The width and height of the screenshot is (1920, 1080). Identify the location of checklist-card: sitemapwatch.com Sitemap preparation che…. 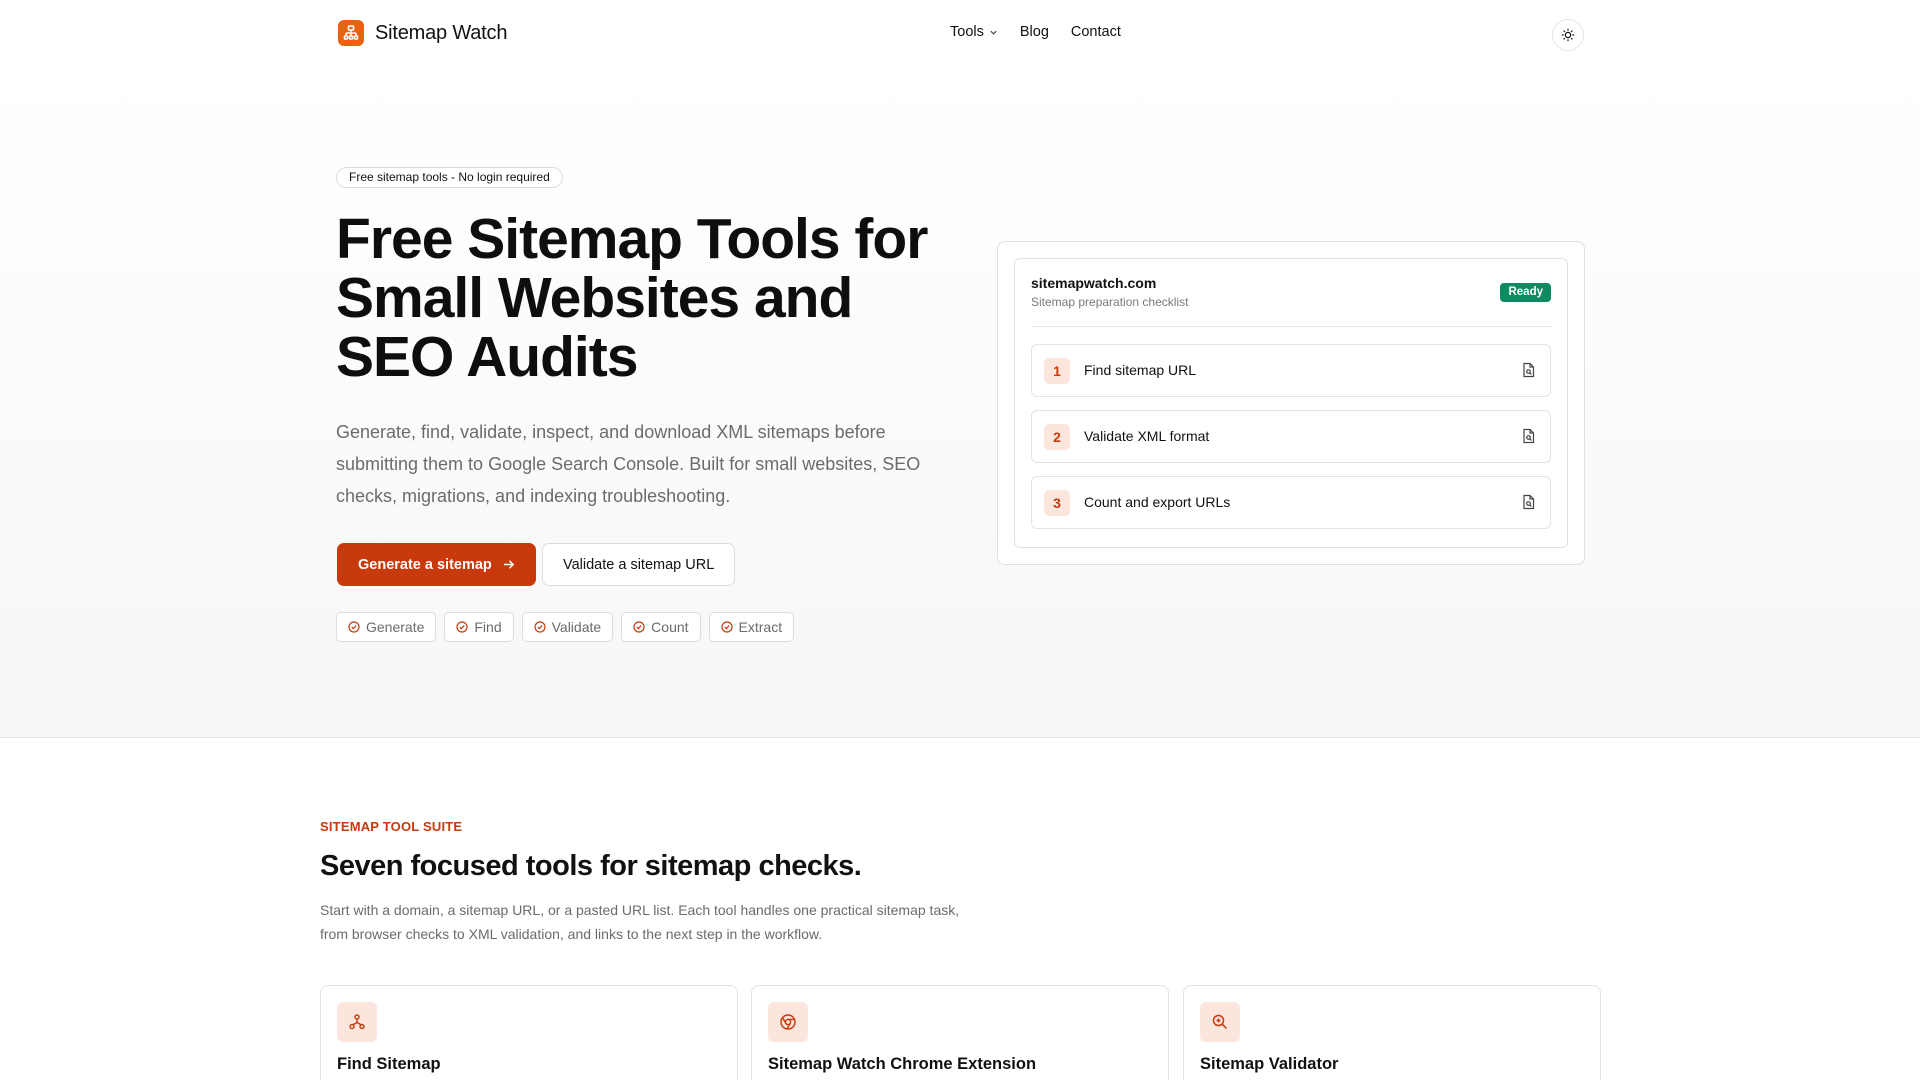
(1291, 403).